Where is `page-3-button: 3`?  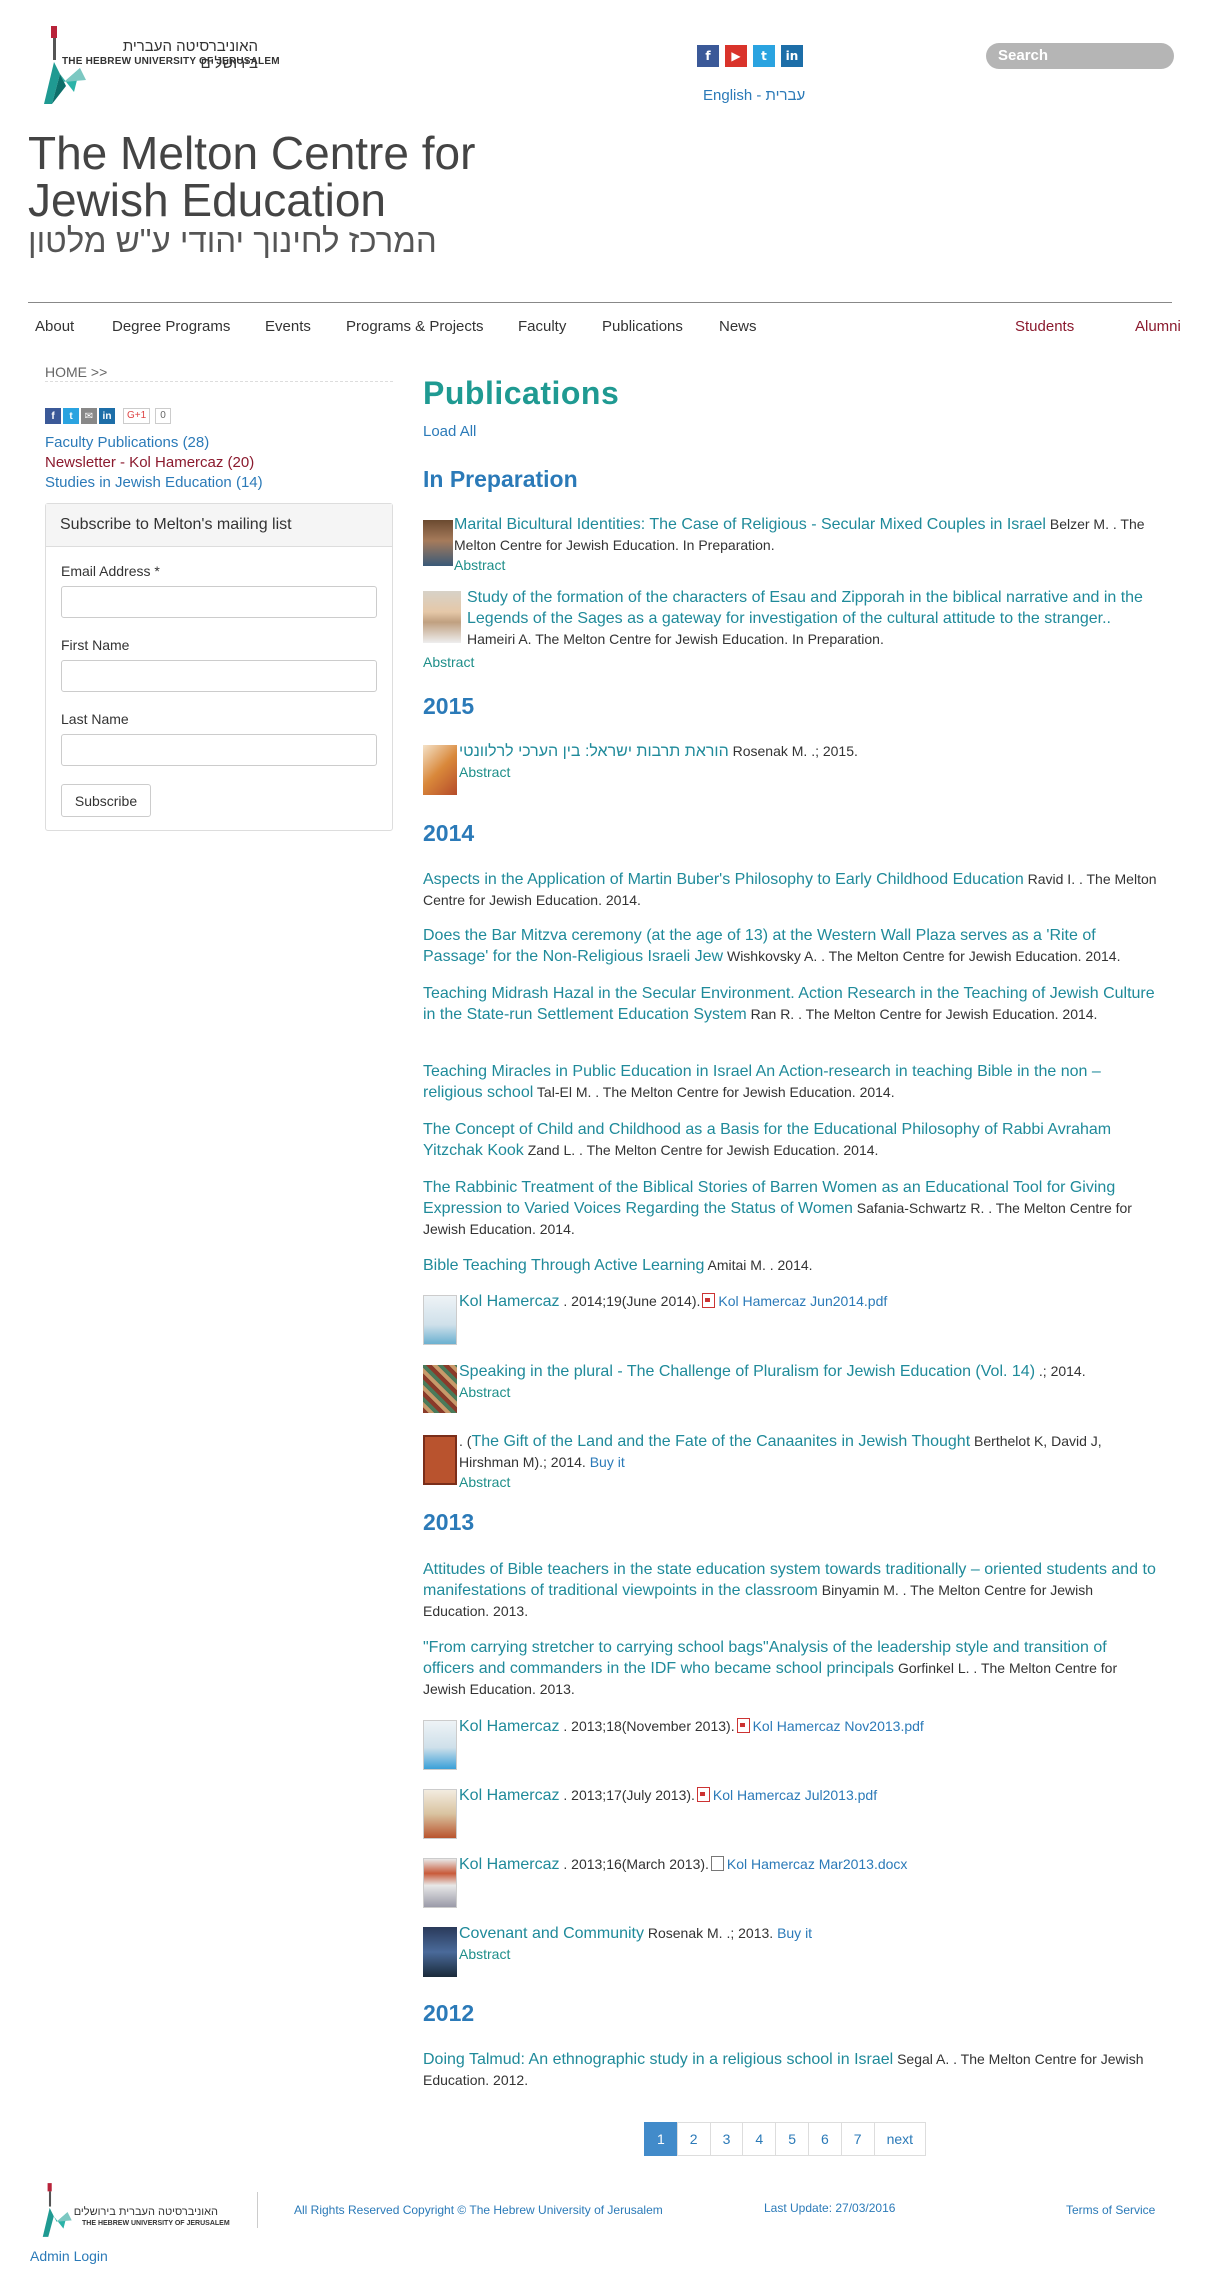
page-3-button: 3 is located at coordinates (726, 2139).